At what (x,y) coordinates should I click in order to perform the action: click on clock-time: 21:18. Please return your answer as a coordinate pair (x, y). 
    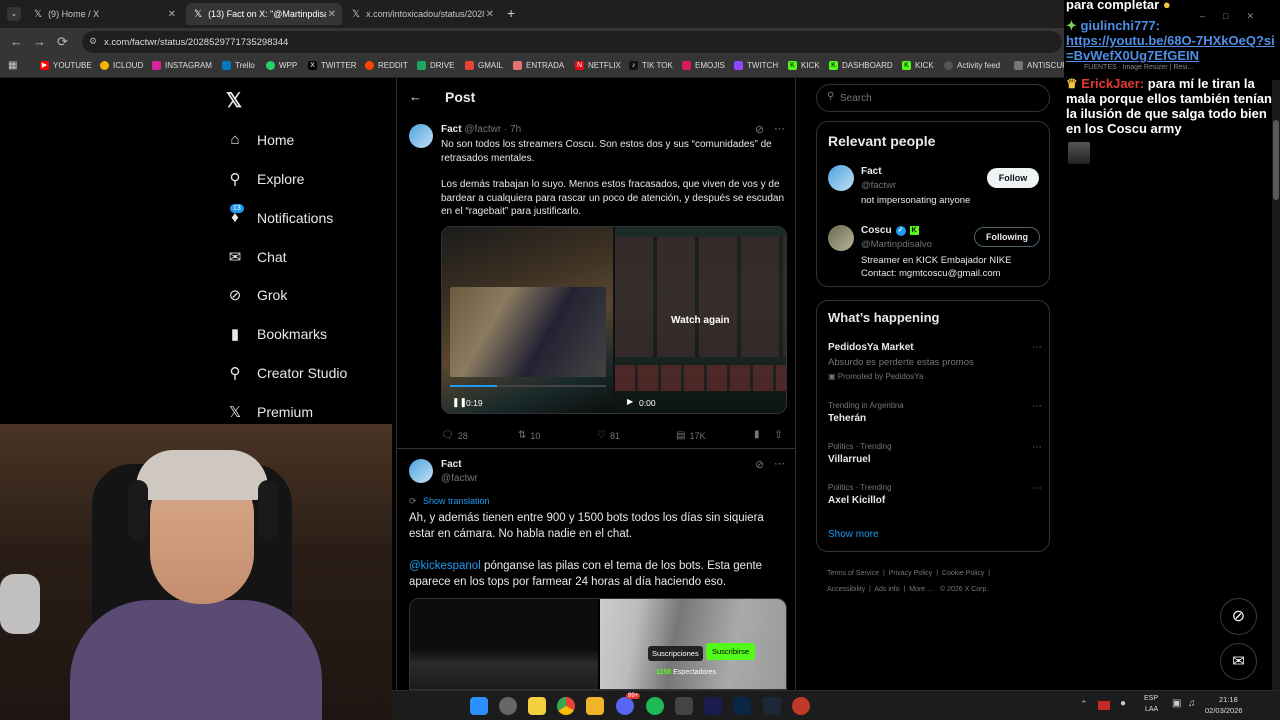
    Looking at the image, I should click on (1228, 699).